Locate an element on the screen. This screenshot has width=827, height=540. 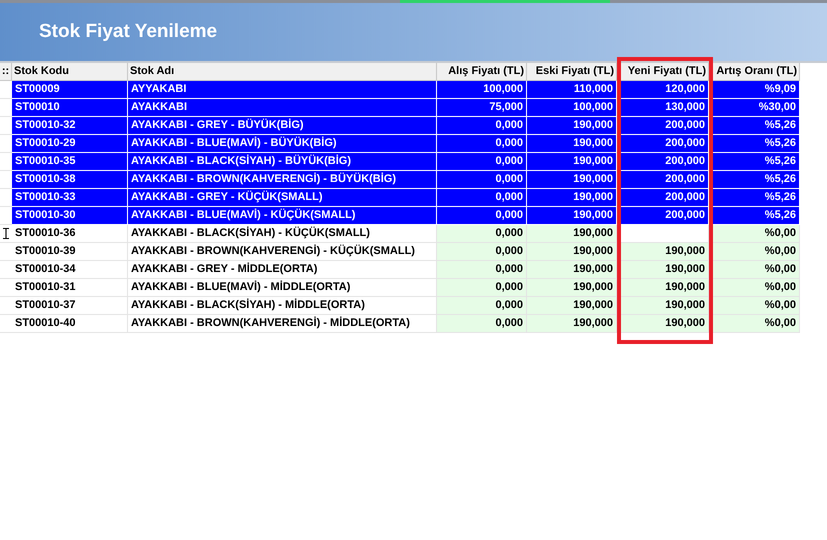
table-cell: AYAKKABI - BLUE(MAVİ) - BÜYÜK(BİG) is located at coordinates (282, 144).